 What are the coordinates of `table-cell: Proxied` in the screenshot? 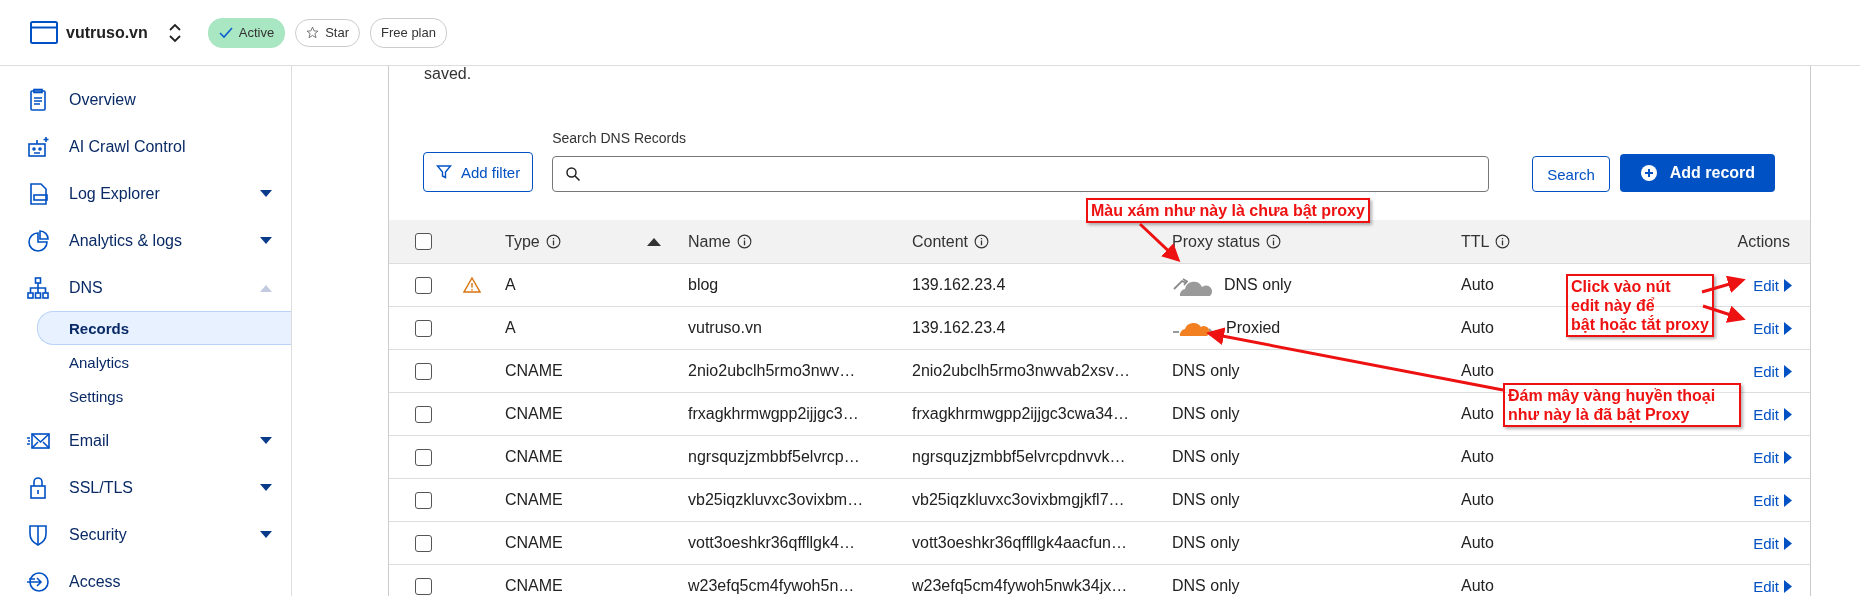 It's located at (1253, 328).